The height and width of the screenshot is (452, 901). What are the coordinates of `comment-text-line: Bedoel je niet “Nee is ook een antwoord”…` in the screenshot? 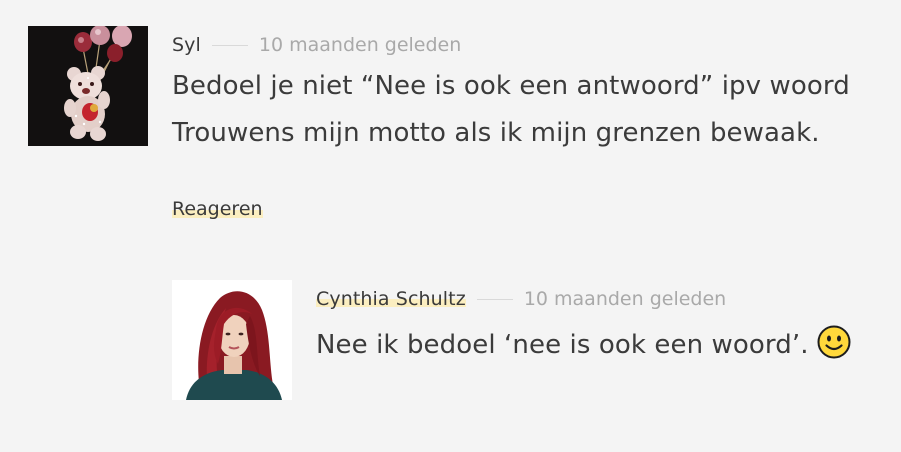 It's located at (511, 86).